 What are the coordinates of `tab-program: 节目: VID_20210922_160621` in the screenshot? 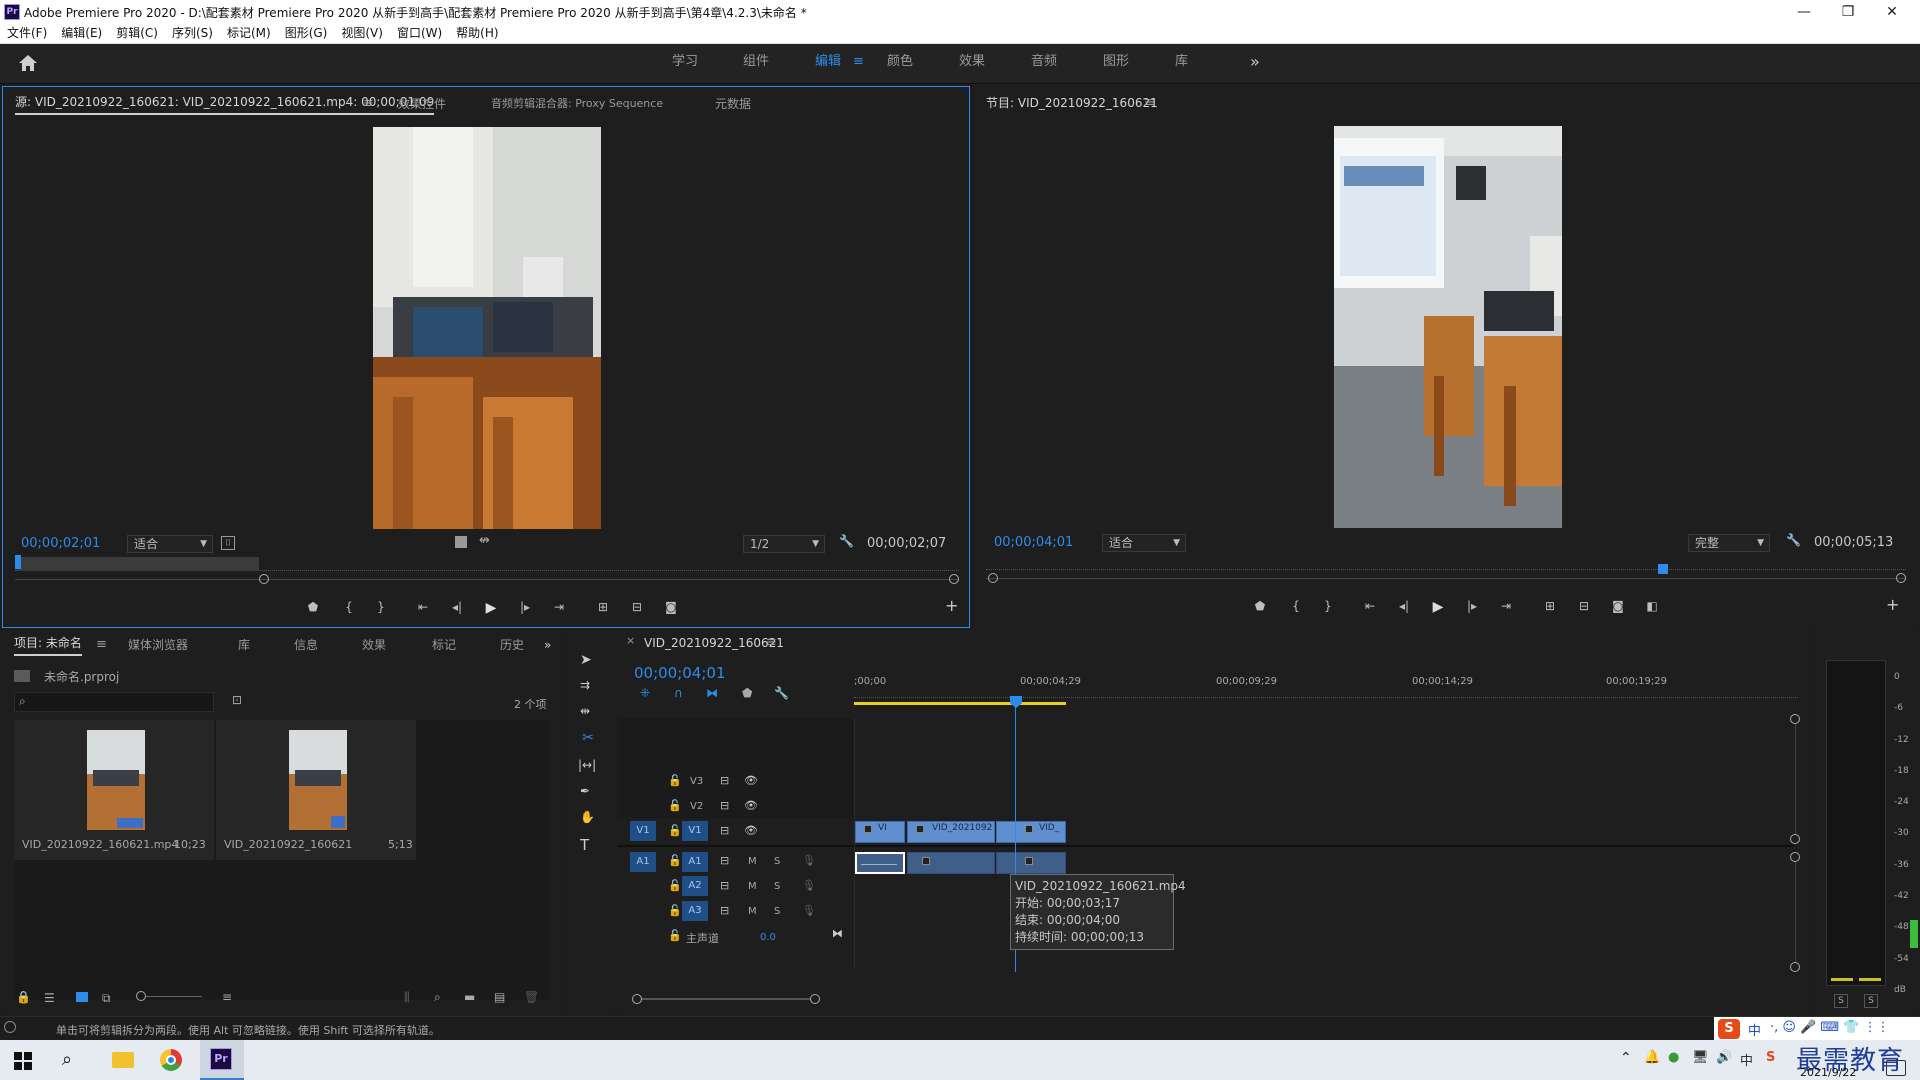 It's located at (1072, 103).